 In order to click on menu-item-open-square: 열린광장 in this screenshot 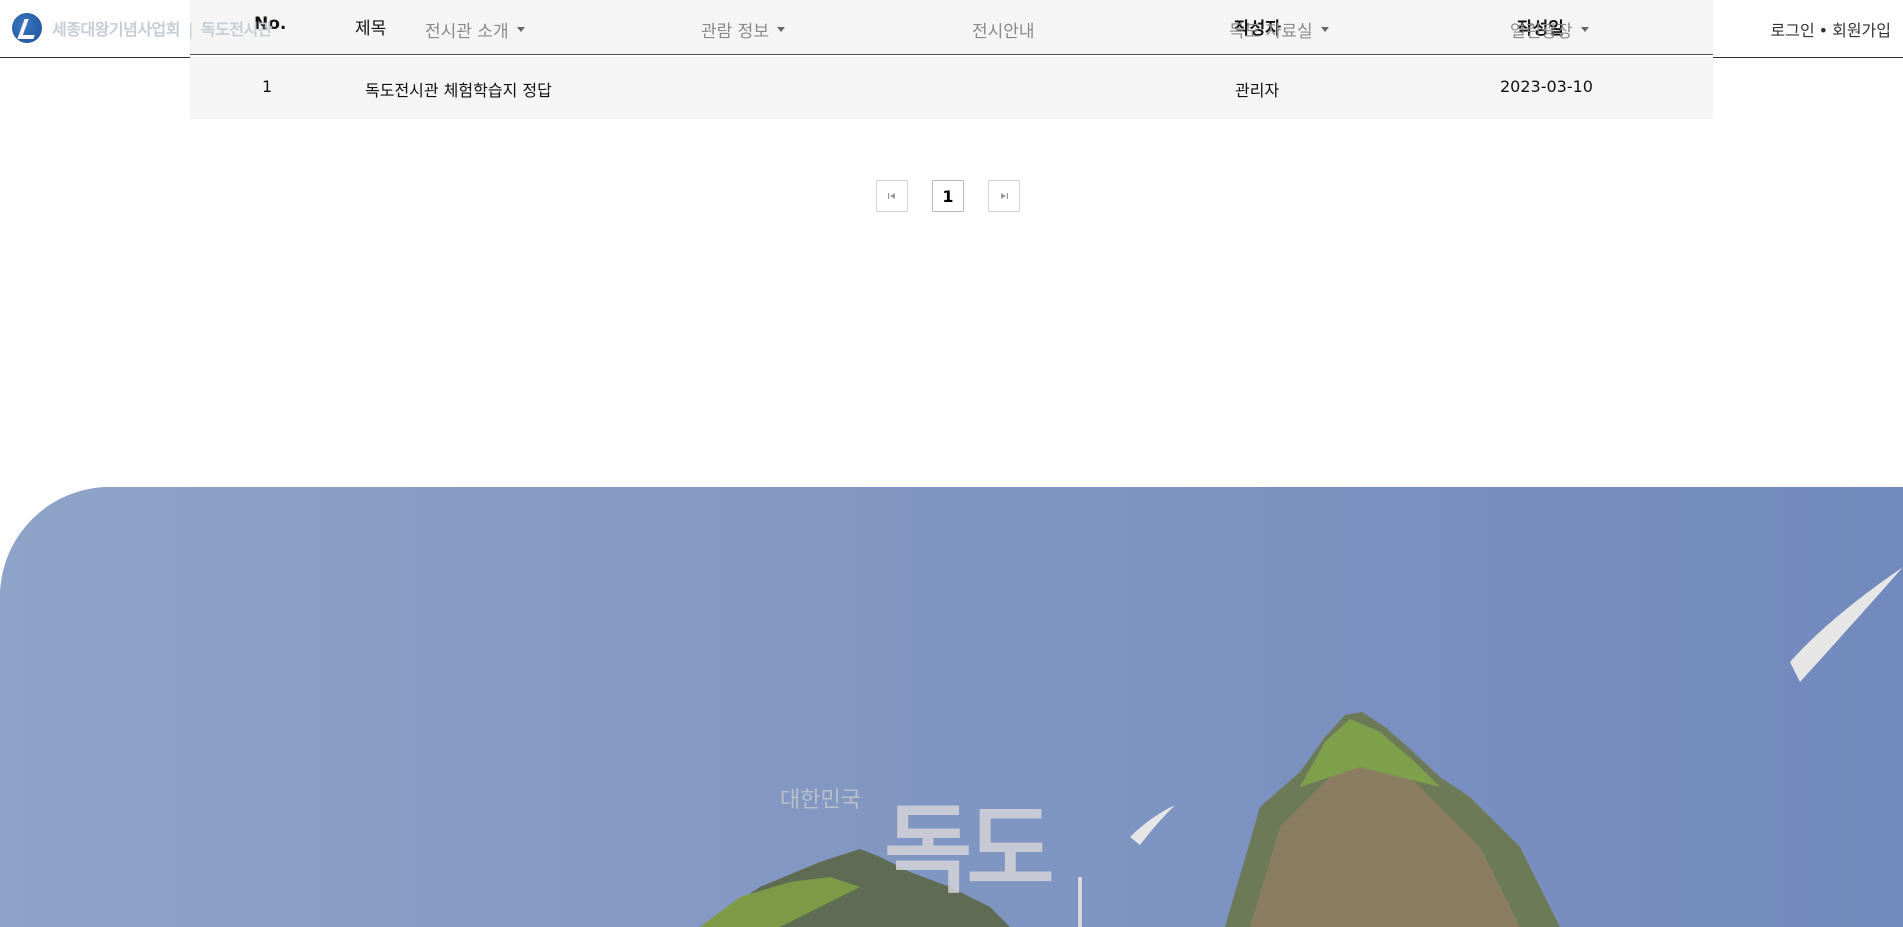, I will do `click(1549, 29)`.